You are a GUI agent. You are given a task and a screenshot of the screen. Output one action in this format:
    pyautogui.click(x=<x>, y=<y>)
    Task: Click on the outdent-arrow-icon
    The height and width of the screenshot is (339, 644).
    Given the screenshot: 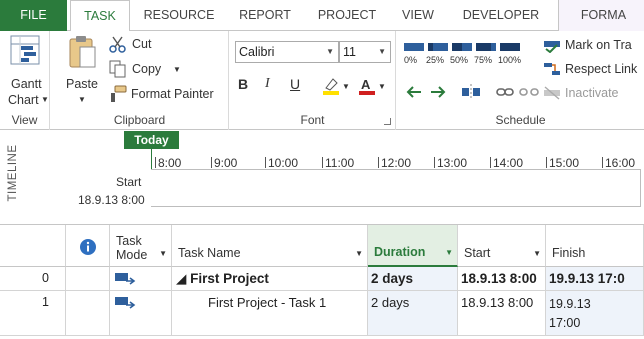 What is the action you would take?
    pyautogui.click(x=413, y=92)
    